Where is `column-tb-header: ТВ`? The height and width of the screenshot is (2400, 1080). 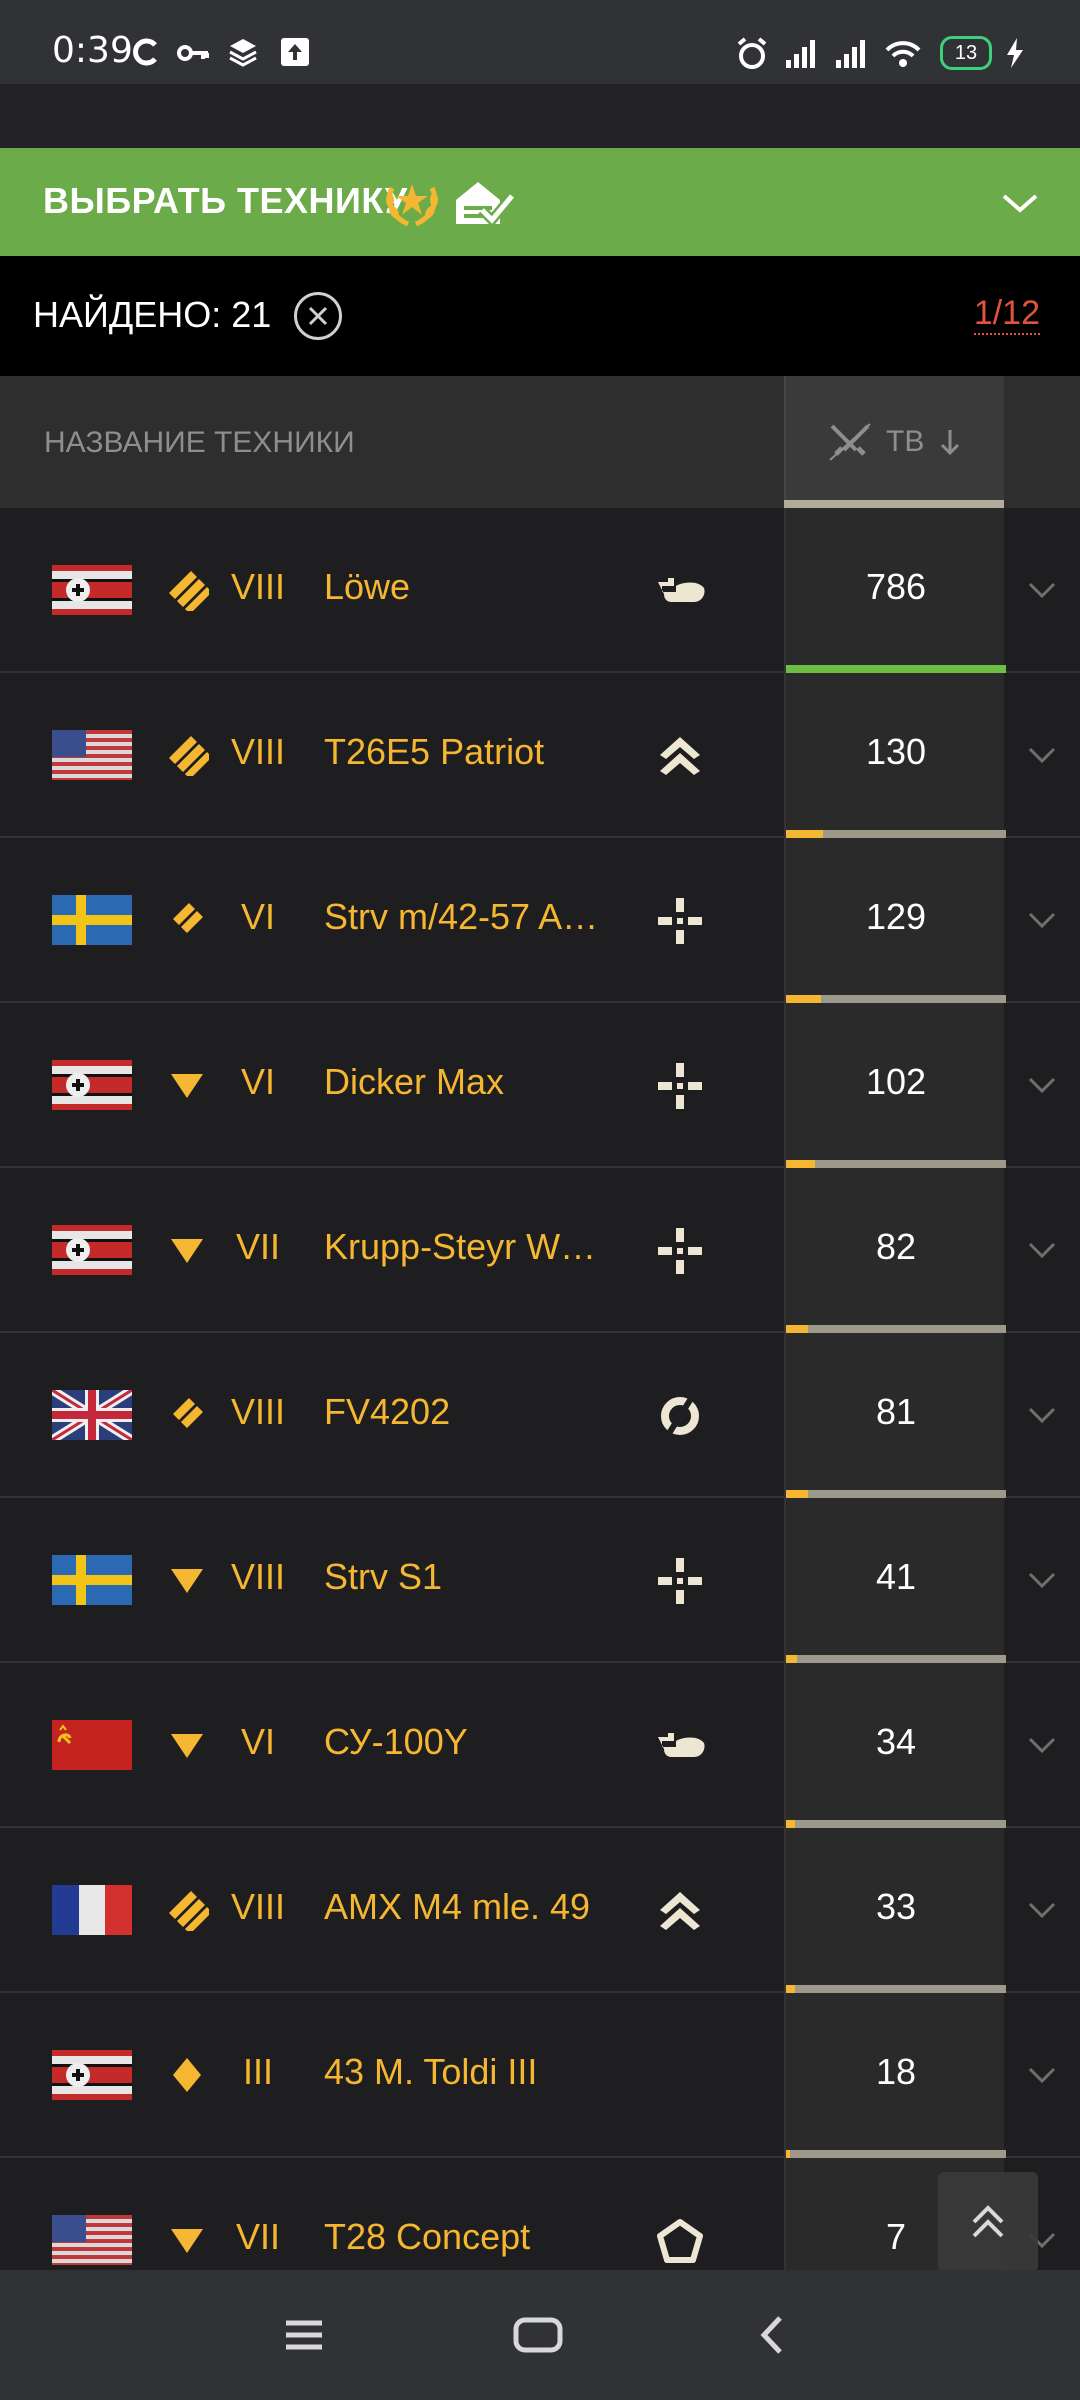 column-tb-header: ТВ is located at coordinates (894, 442).